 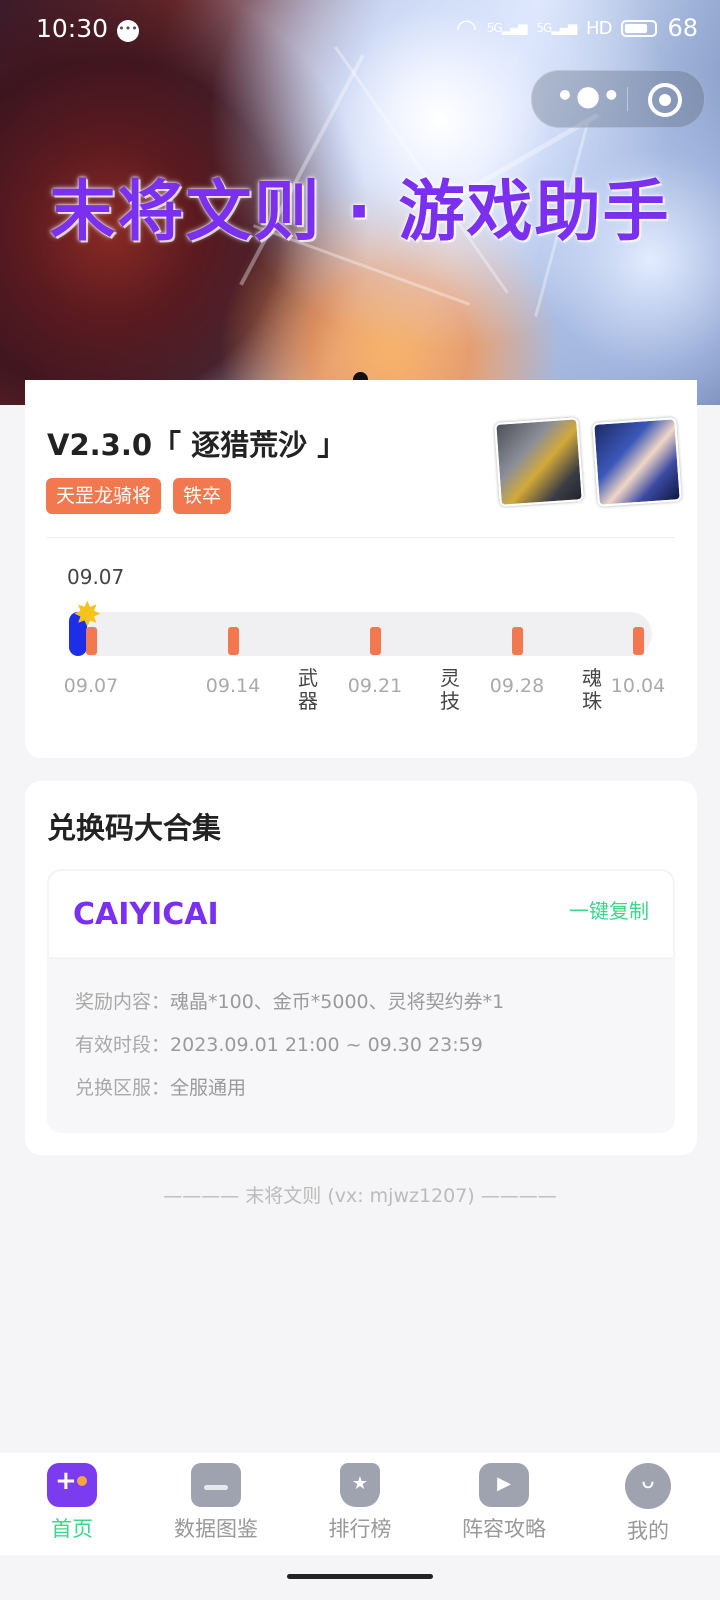 What do you see at coordinates (599, 28) in the screenshot?
I see `hd-icon: HD` at bounding box center [599, 28].